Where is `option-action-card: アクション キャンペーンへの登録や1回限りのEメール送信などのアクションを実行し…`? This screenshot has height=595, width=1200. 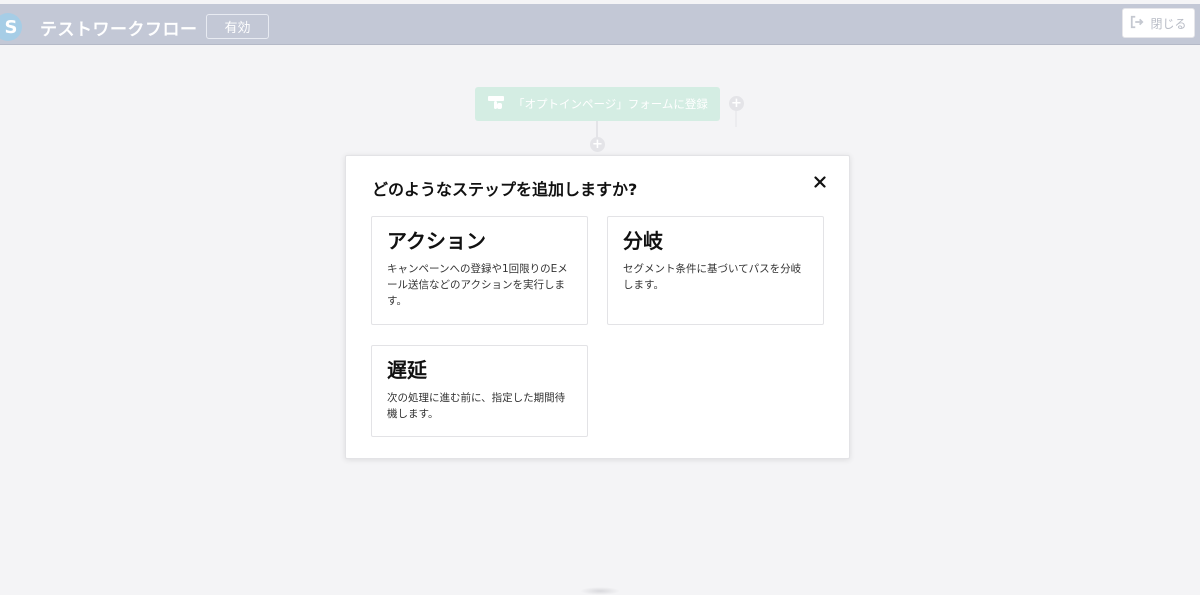 option-action-card: アクション キャンペーンへの登録や1回限りのEメール送信などのアクションを実行し… is located at coordinates (479, 270).